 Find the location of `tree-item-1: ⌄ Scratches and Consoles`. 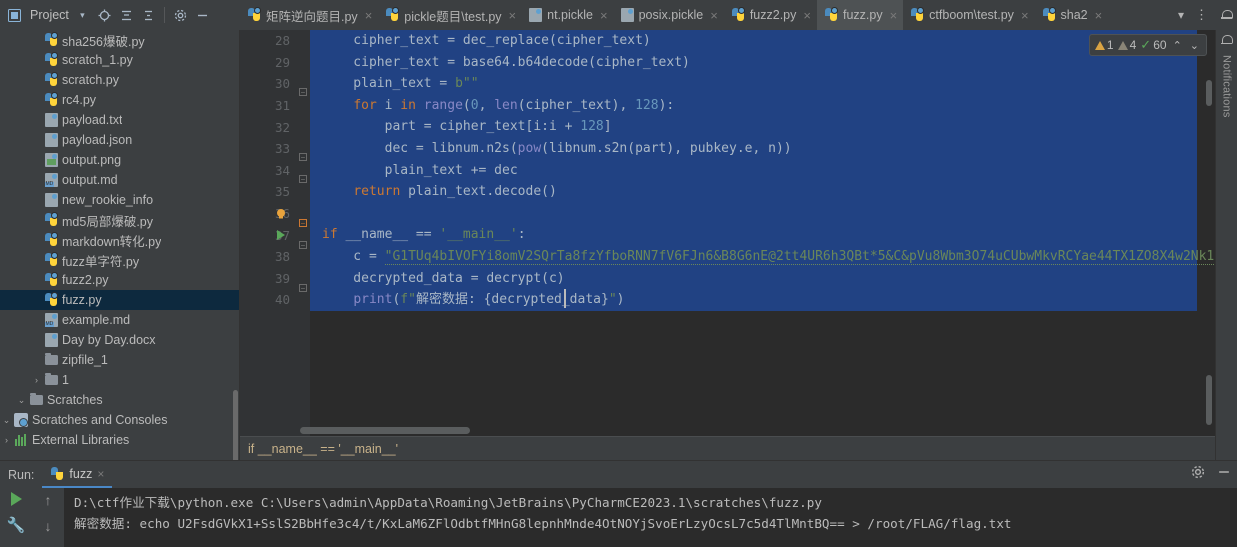

tree-item-1: ⌄ Scratches and Consoles is located at coordinates (119, 420).